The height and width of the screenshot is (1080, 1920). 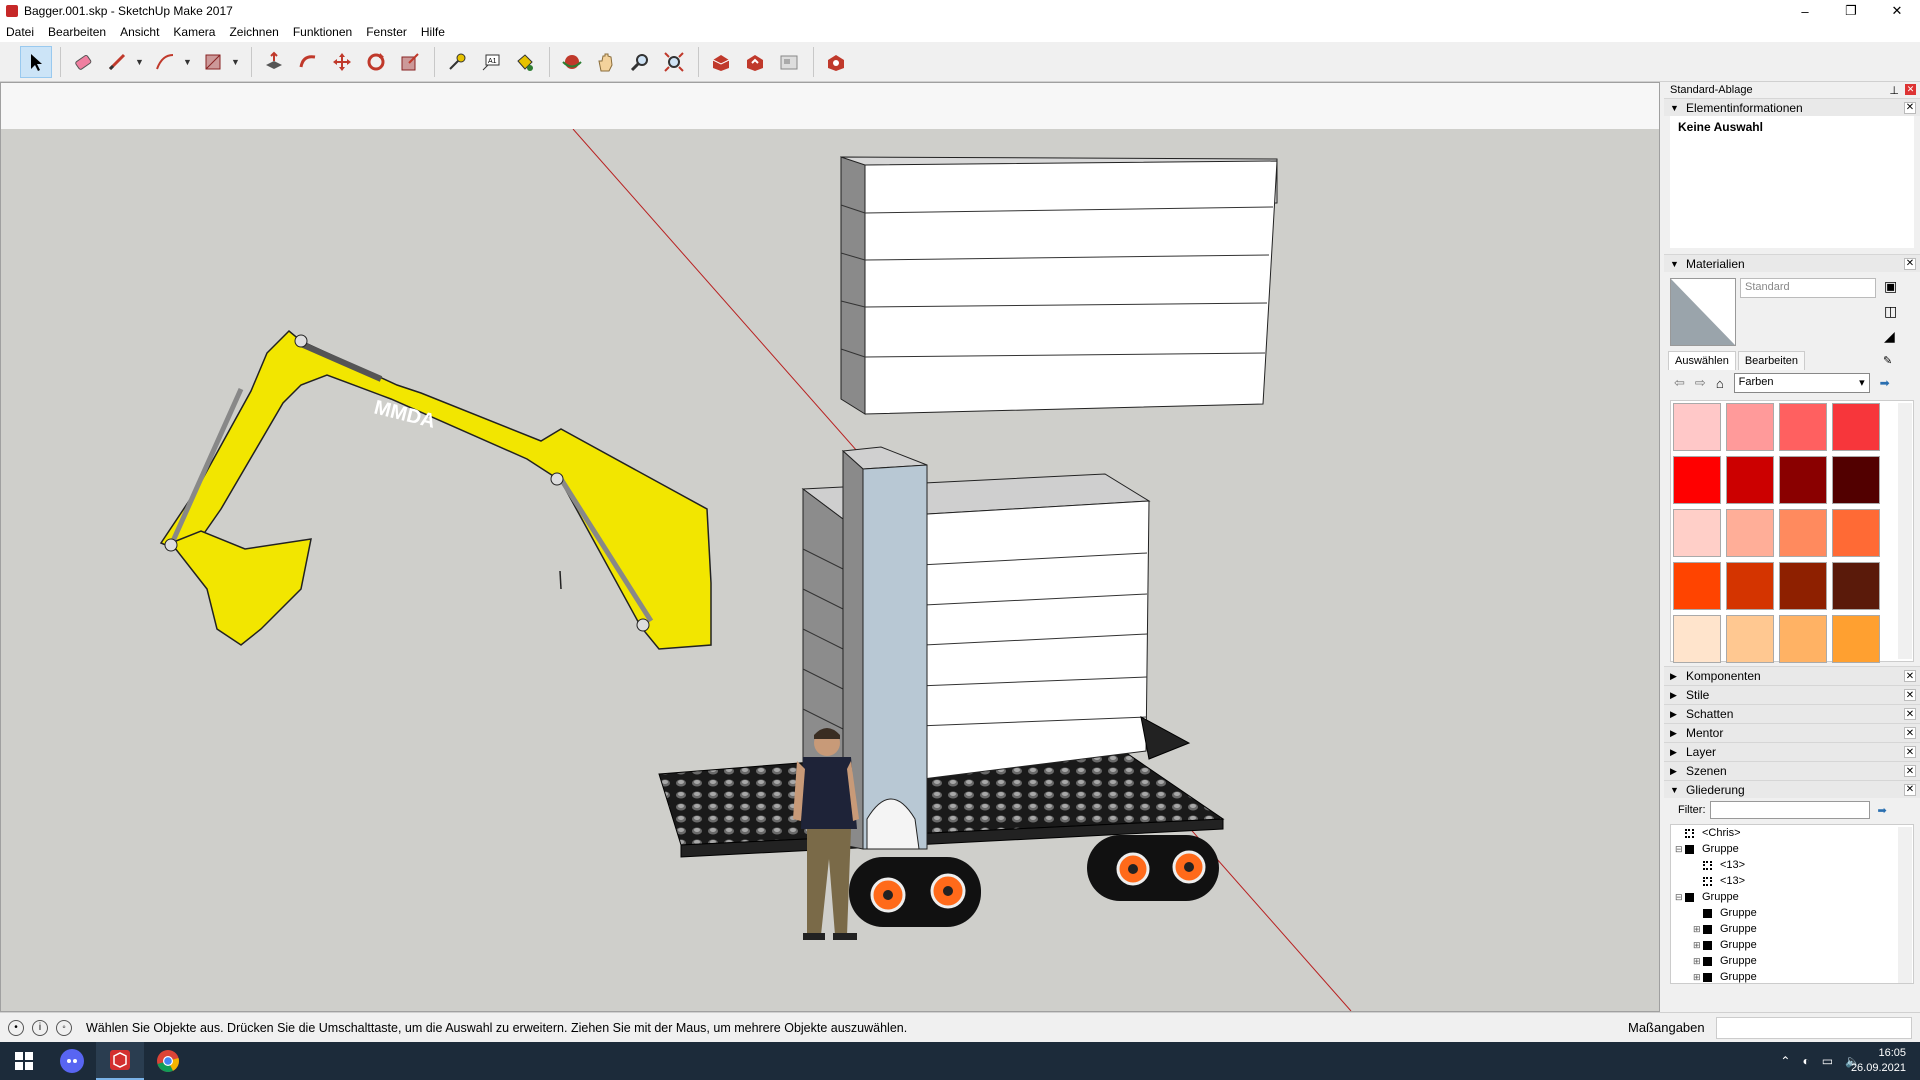 What do you see at coordinates (1792, 770) in the screenshot?
I see `panel-header-5: ▶ Szenen ✕` at bounding box center [1792, 770].